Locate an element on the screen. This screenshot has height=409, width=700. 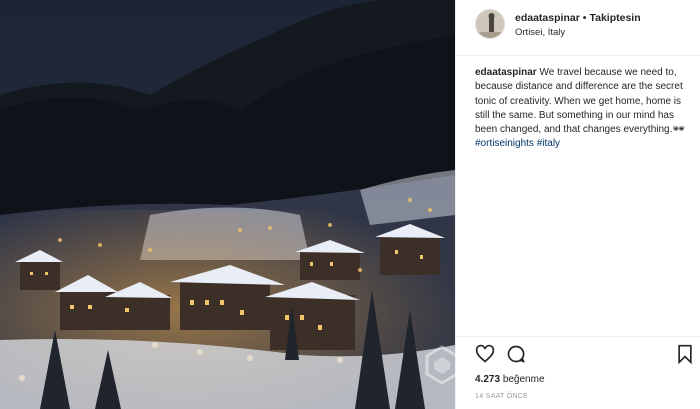
timestamp: 14 SAAT ÖNCE is located at coordinates (502, 396).